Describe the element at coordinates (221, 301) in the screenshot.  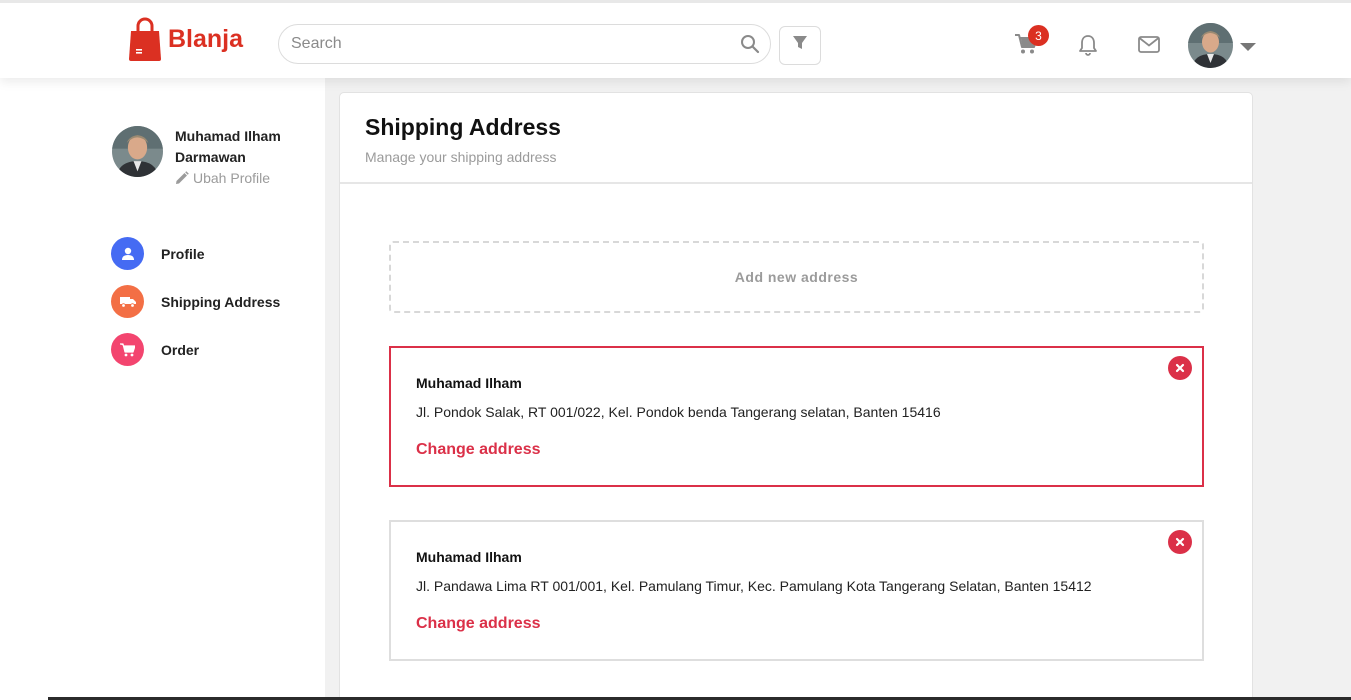
I see `sidebar-item-label: Shipping Address` at that location.